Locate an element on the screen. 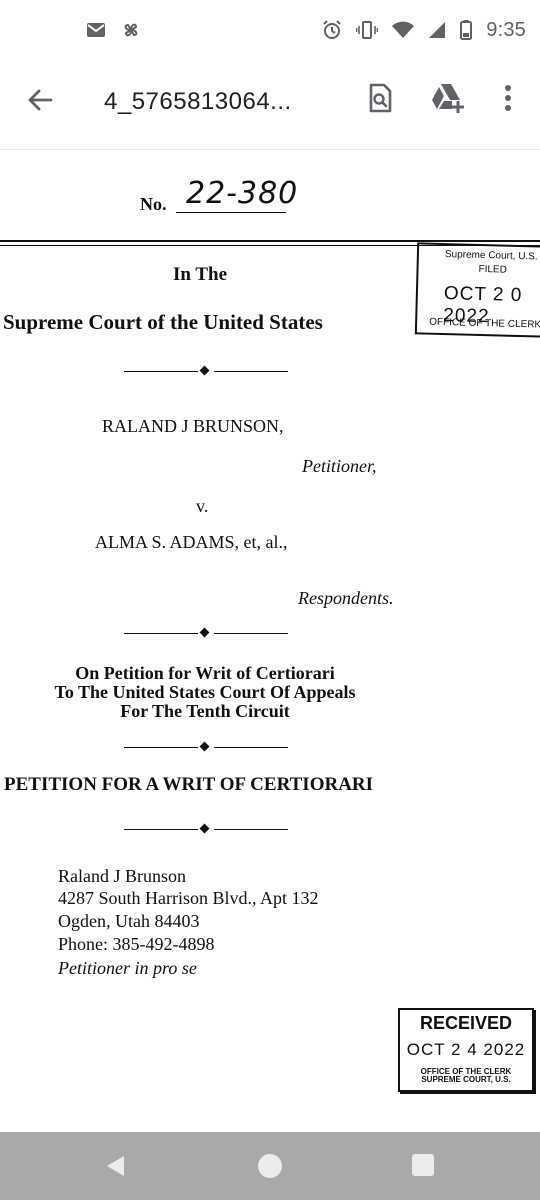 The width and height of the screenshot is (540, 1200). contact-role: Petitioner in pro se is located at coordinates (127, 968).